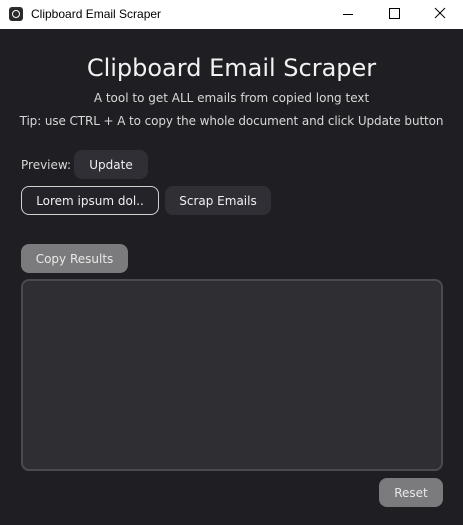 The width and height of the screenshot is (463, 525). I want to click on close-button, so click(440, 14).